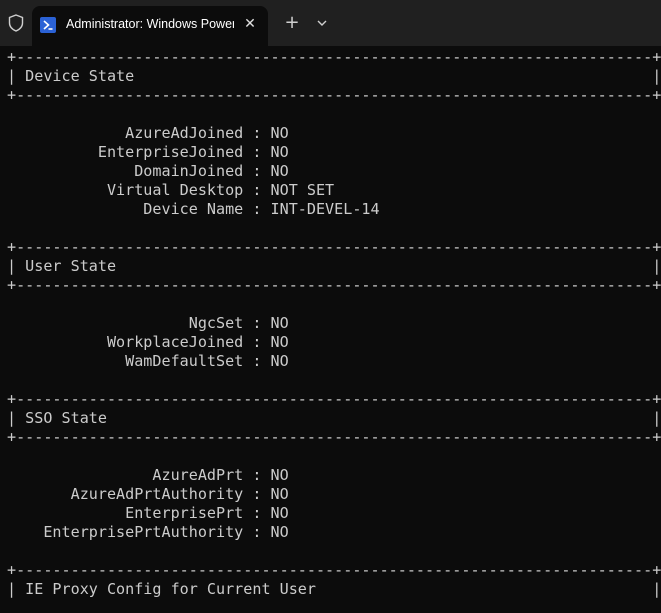  Describe the element at coordinates (48, 25) in the screenshot. I see `powershell-icon` at that location.